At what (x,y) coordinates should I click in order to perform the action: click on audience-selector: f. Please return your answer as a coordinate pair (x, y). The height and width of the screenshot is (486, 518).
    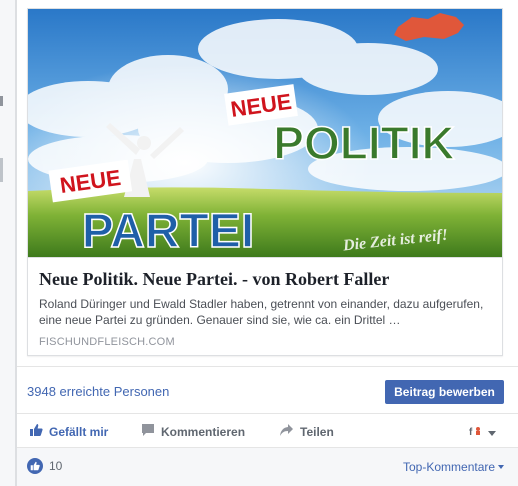
    Looking at the image, I should click on (482, 433).